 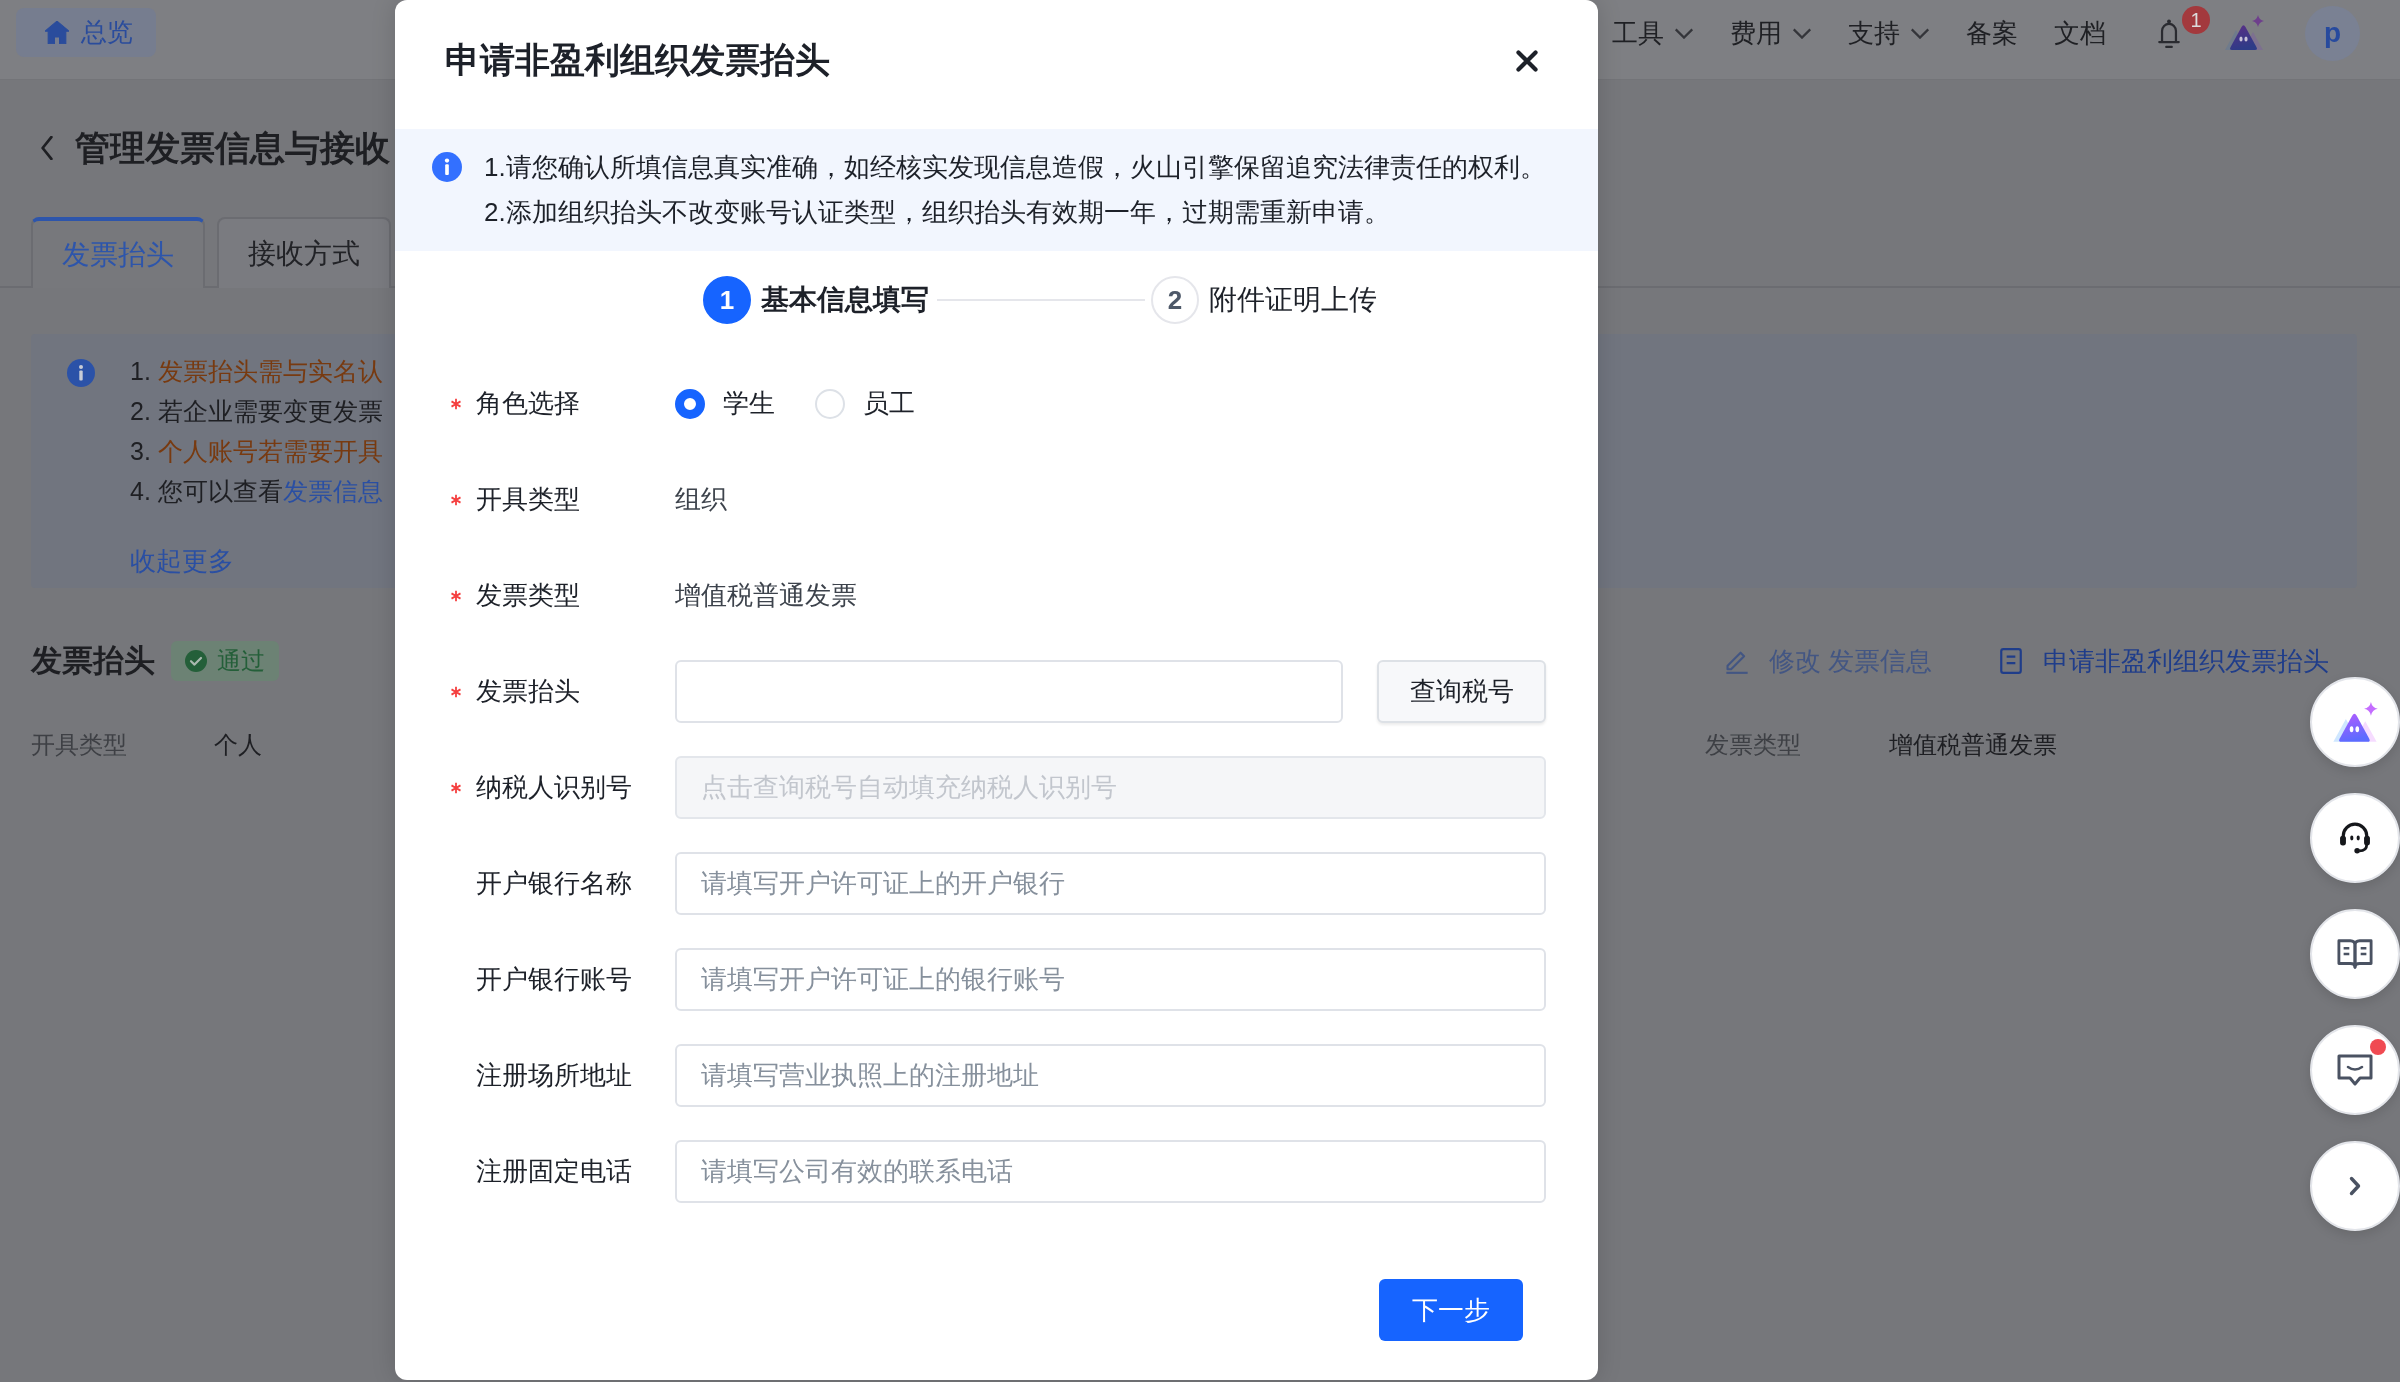 What do you see at coordinates (1110, 979) in the screenshot?
I see `input-field: 请填写开户许可证上的银行账号` at bounding box center [1110, 979].